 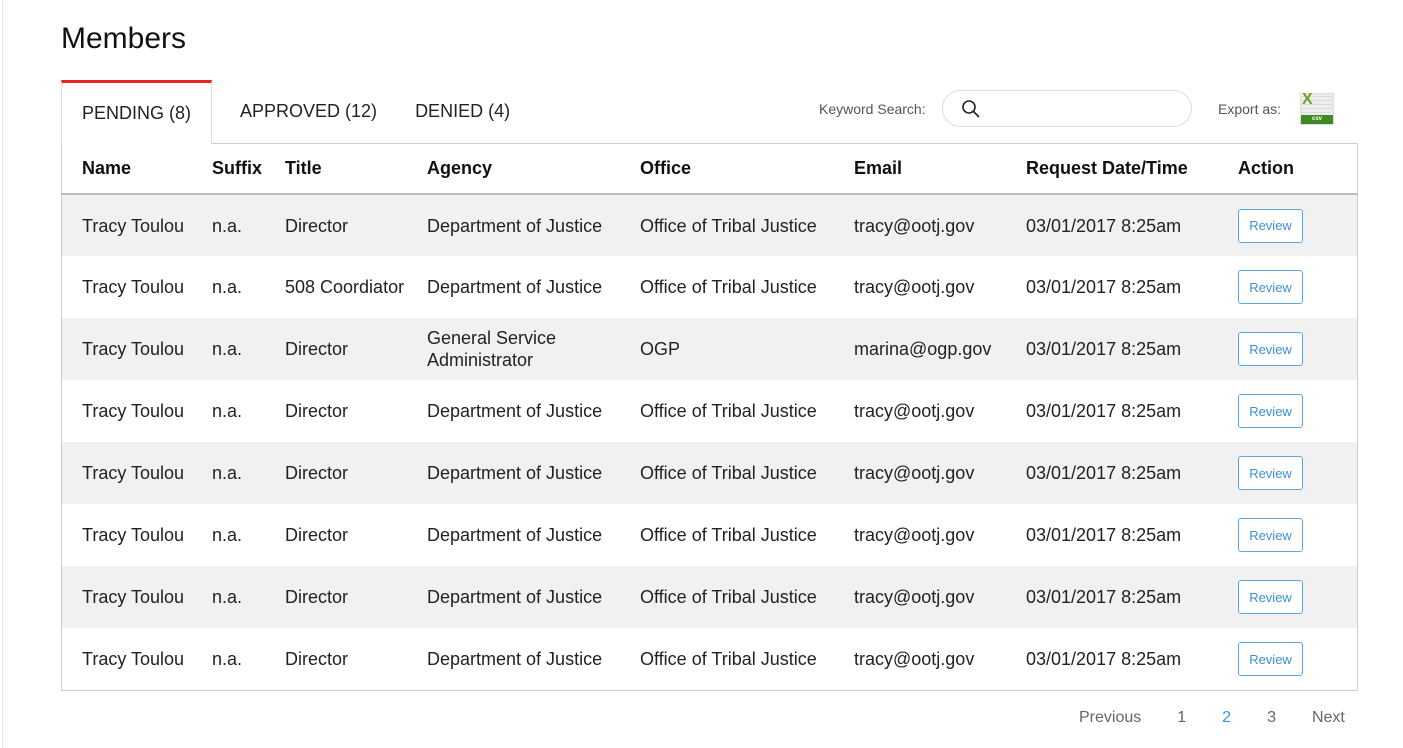 What do you see at coordinates (1090, 108) in the screenshot?
I see `search-input` at bounding box center [1090, 108].